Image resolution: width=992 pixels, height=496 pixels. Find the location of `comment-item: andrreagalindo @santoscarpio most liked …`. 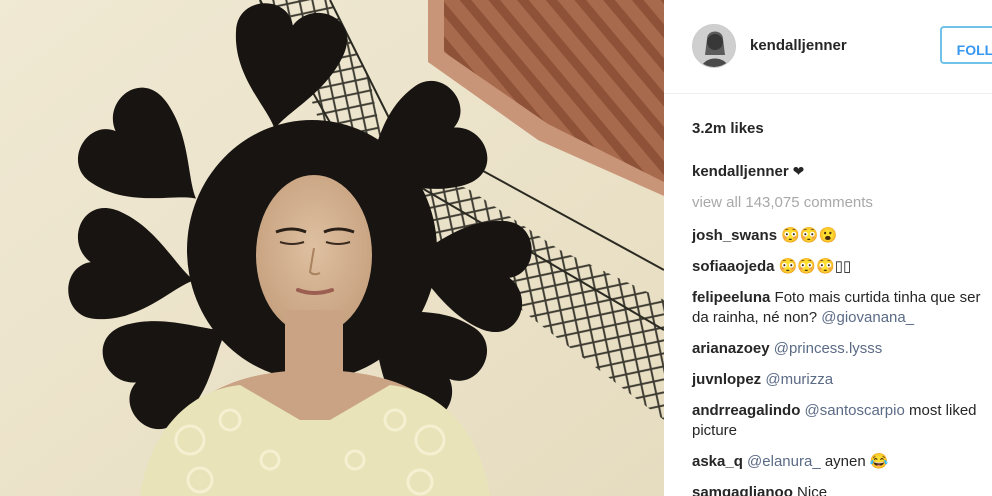

comment-item: andrreagalindo @santoscarpio most liked … is located at coordinates (838, 421).